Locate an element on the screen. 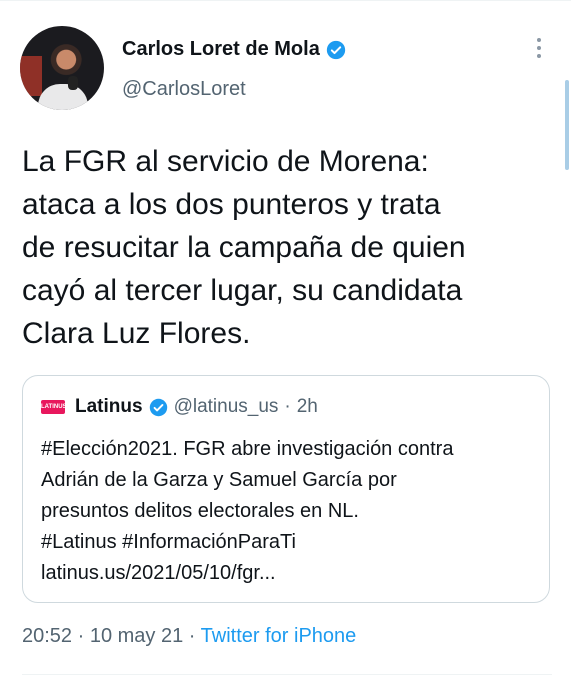 The width and height of the screenshot is (571, 680). avatar-microphone is located at coordinates (73, 83).